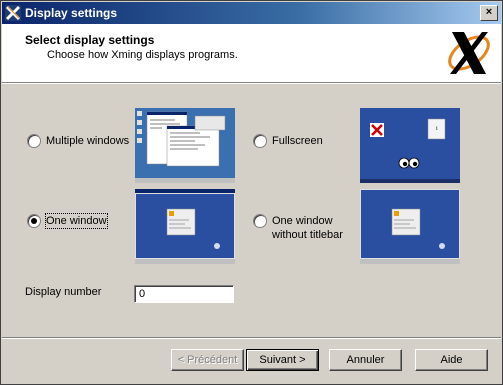 The image size is (503, 385). Describe the element at coordinates (184, 294) in the screenshot. I see `display-number-input` at that location.